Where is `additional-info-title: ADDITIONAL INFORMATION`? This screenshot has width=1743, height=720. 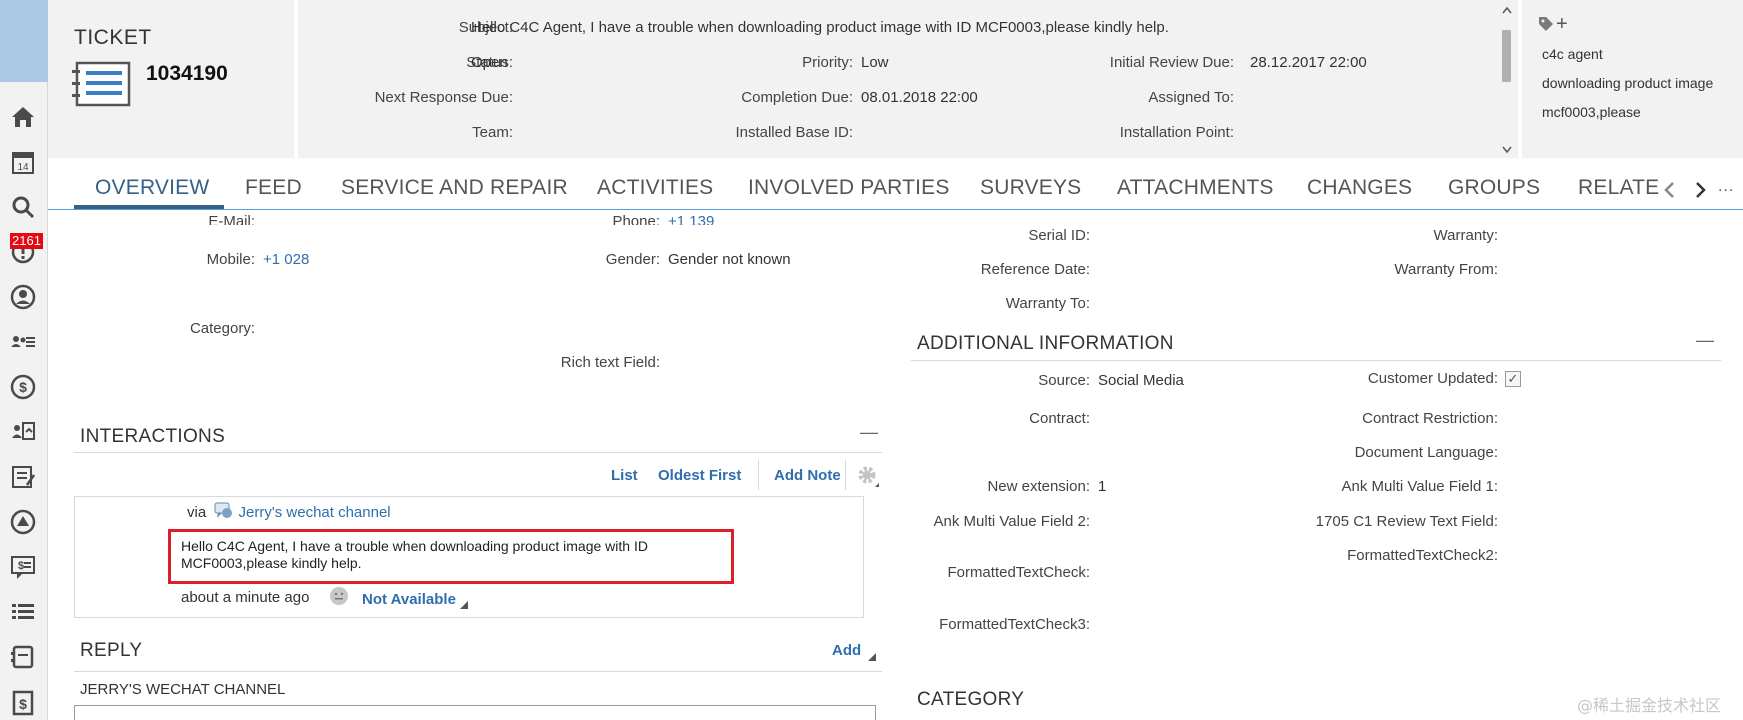
additional-info-title: ADDITIONAL INFORMATION is located at coordinates (1045, 343).